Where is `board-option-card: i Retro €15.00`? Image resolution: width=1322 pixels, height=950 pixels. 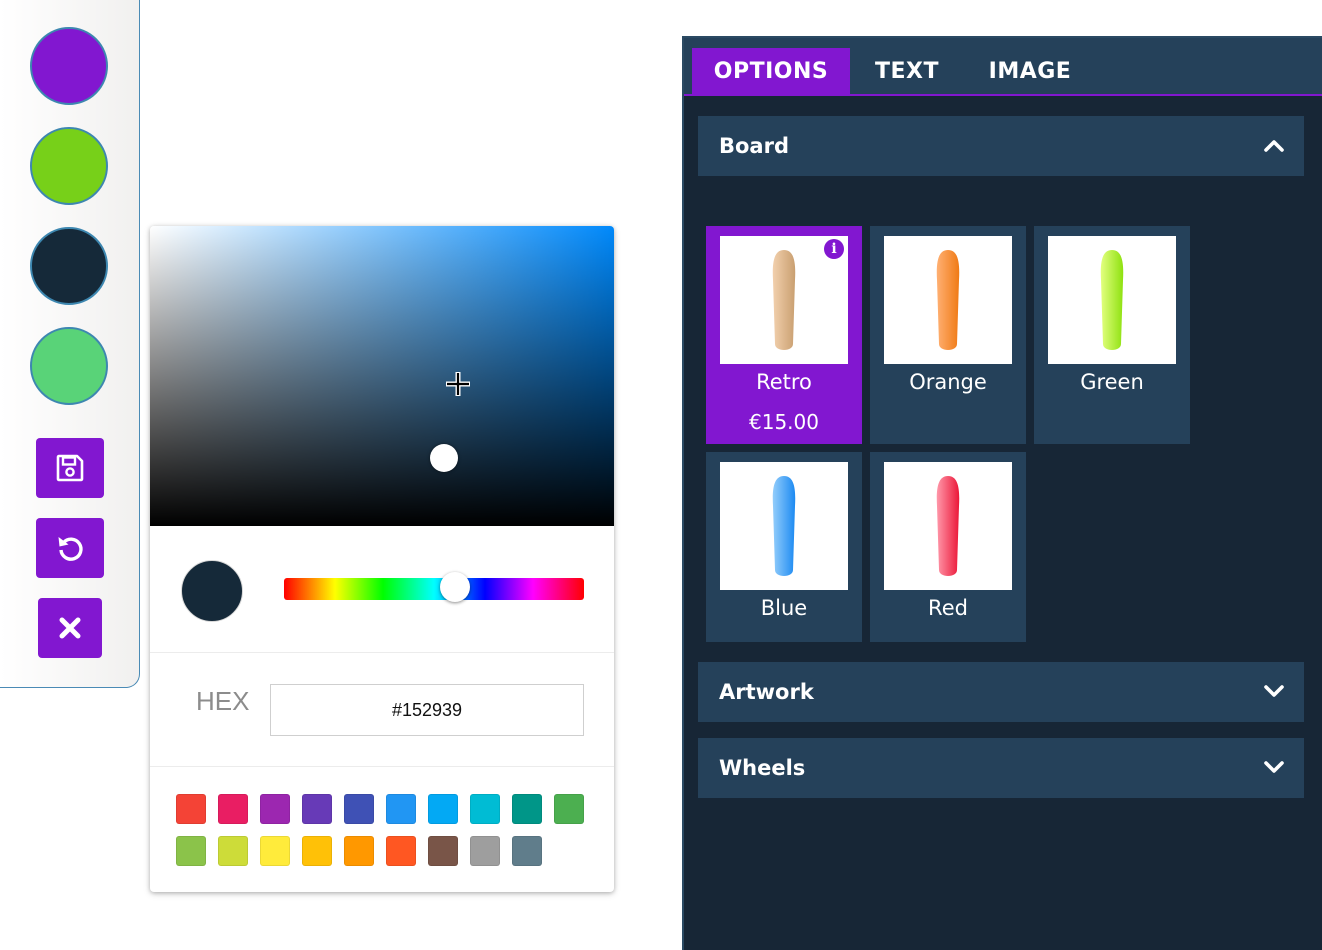
board-option-card: i Retro €15.00 is located at coordinates (784, 335).